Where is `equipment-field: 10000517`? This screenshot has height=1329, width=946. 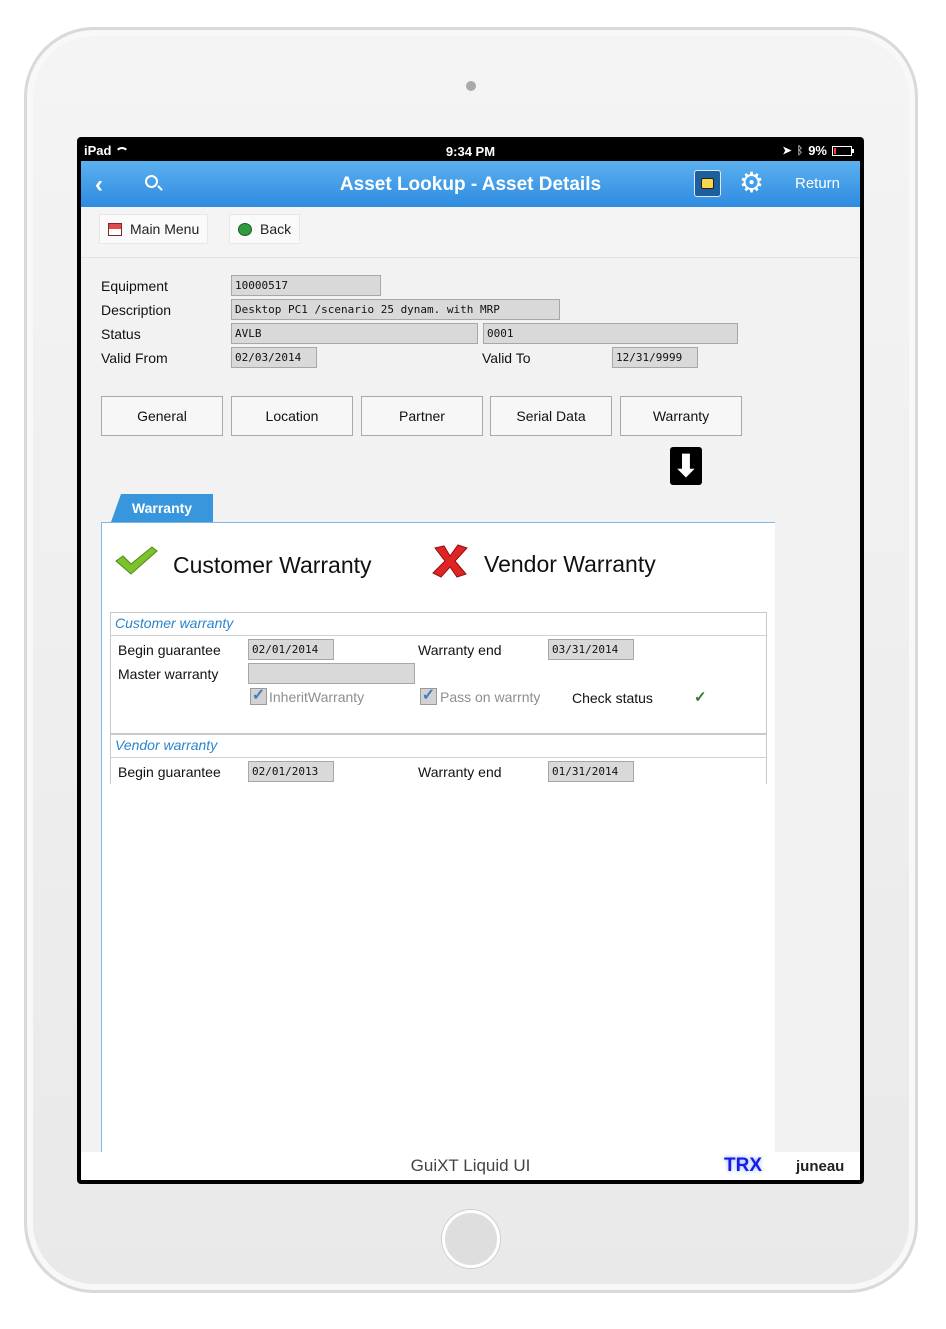
equipment-field: 10000517 is located at coordinates (306, 285).